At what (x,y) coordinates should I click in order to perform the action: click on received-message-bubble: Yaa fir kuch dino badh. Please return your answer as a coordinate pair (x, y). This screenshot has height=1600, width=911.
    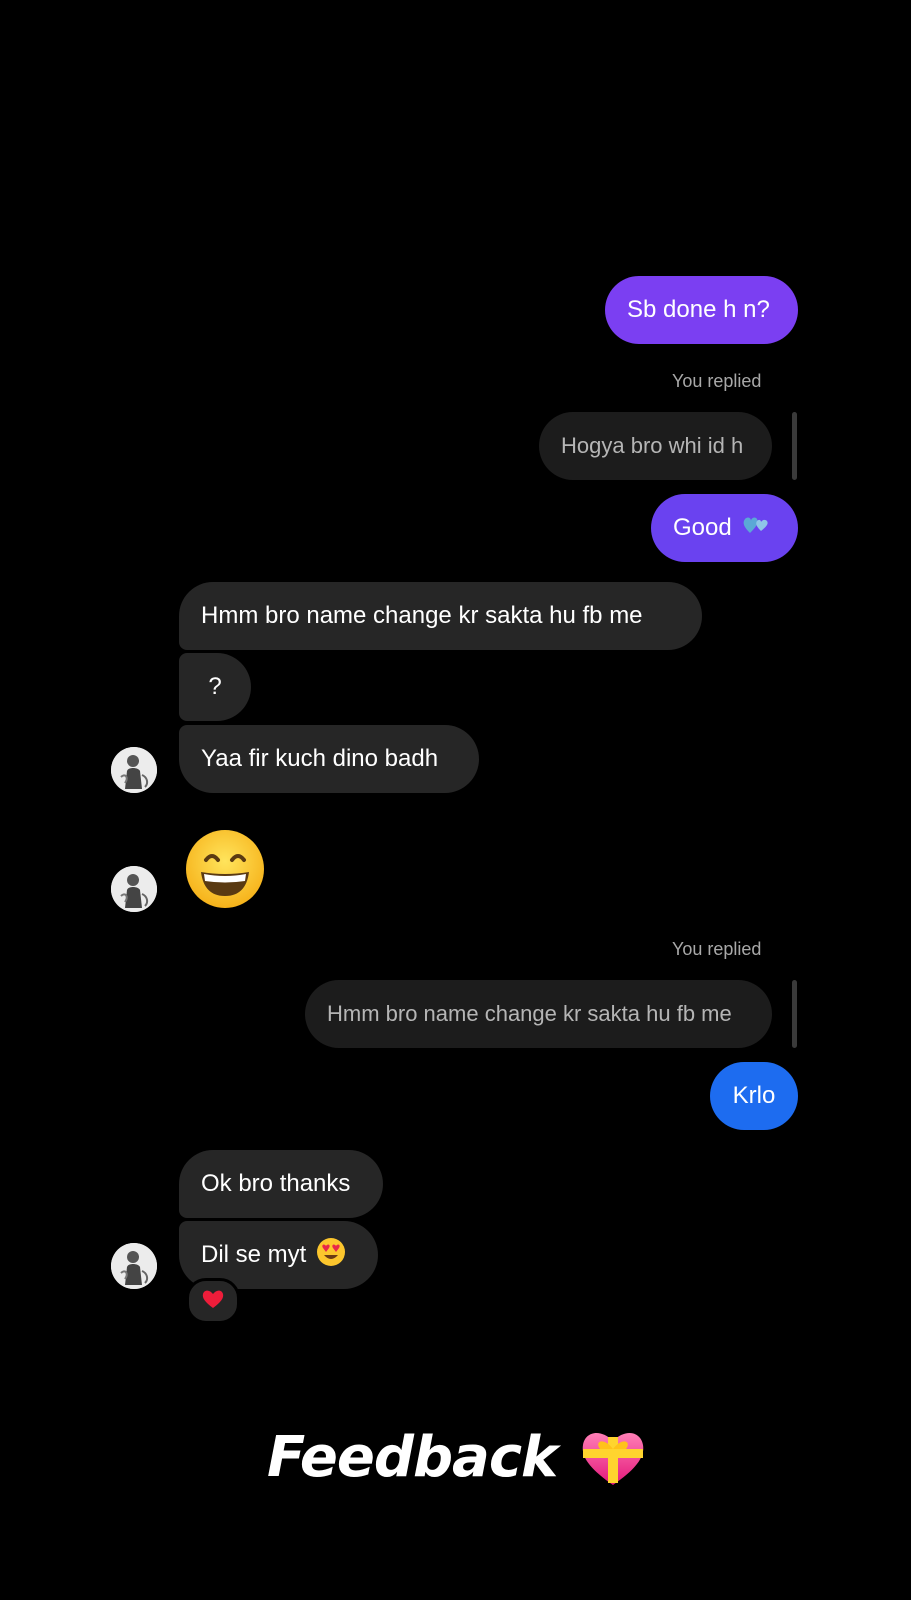
    Looking at the image, I should click on (329, 759).